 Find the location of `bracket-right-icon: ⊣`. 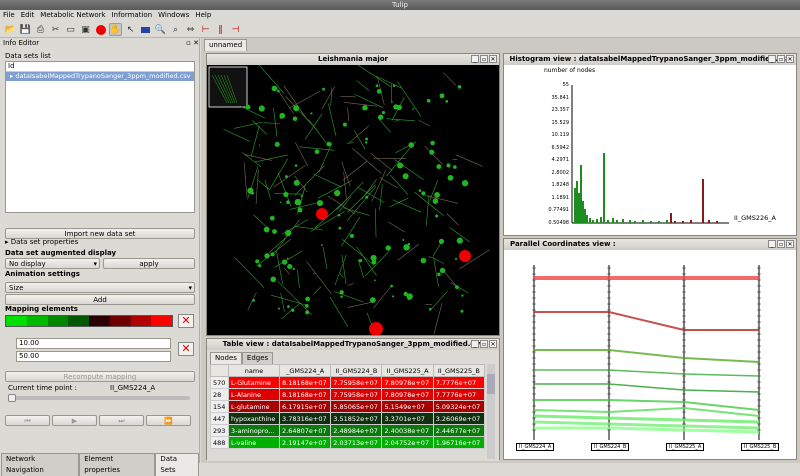

bracket-right-icon: ⊣ is located at coordinates (235, 29).